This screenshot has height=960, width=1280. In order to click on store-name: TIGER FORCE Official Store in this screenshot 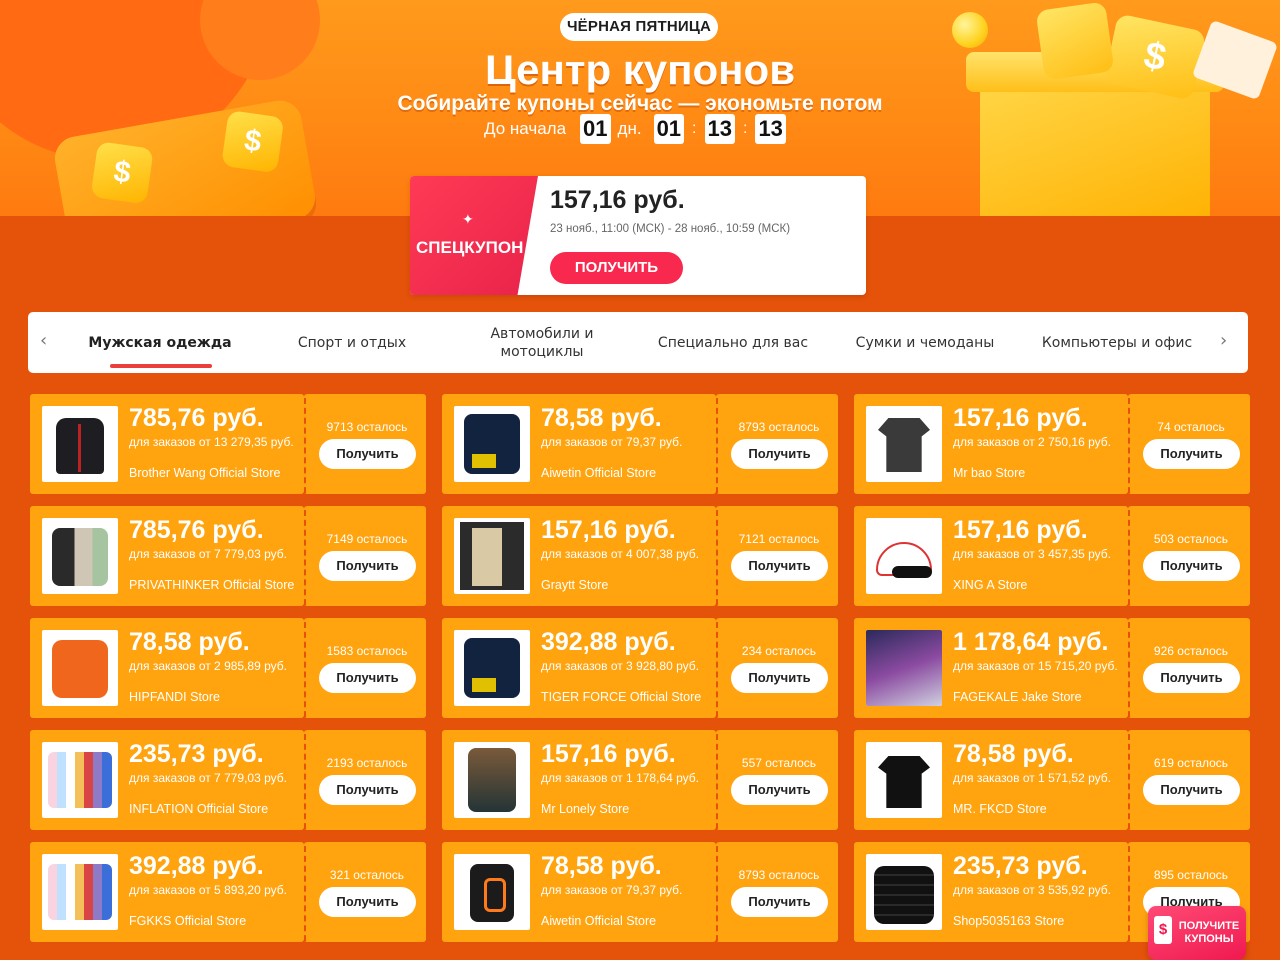, I will do `click(621, 697)`.